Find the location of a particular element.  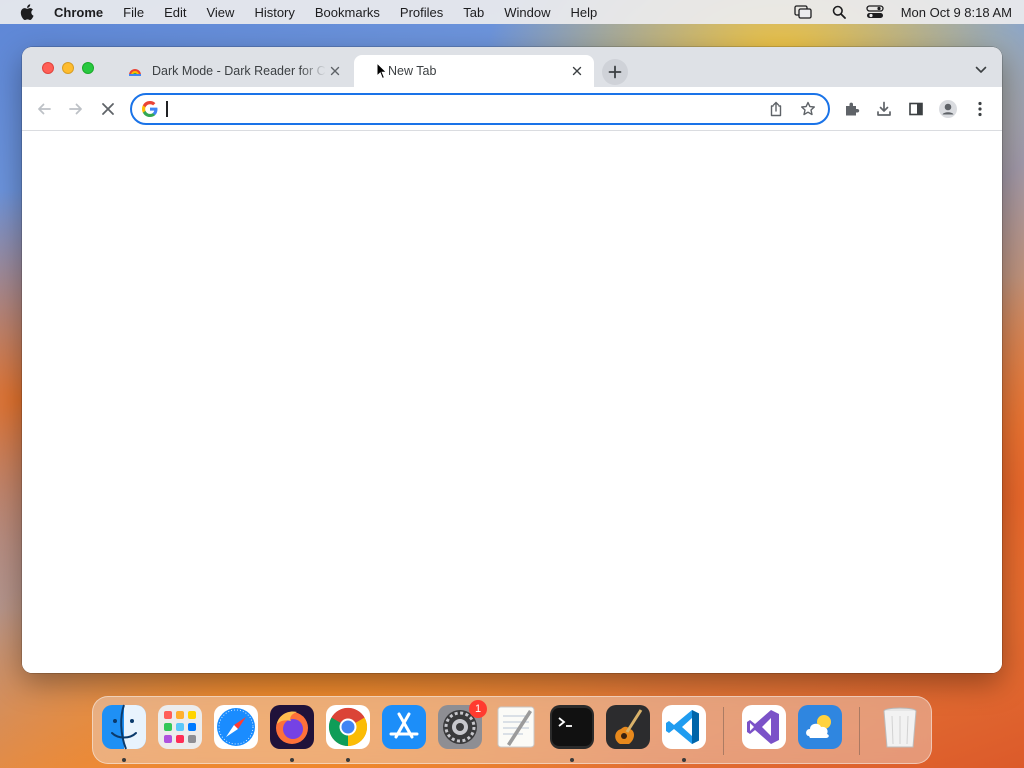

menu-history: History is located at coordinates (274, 12).